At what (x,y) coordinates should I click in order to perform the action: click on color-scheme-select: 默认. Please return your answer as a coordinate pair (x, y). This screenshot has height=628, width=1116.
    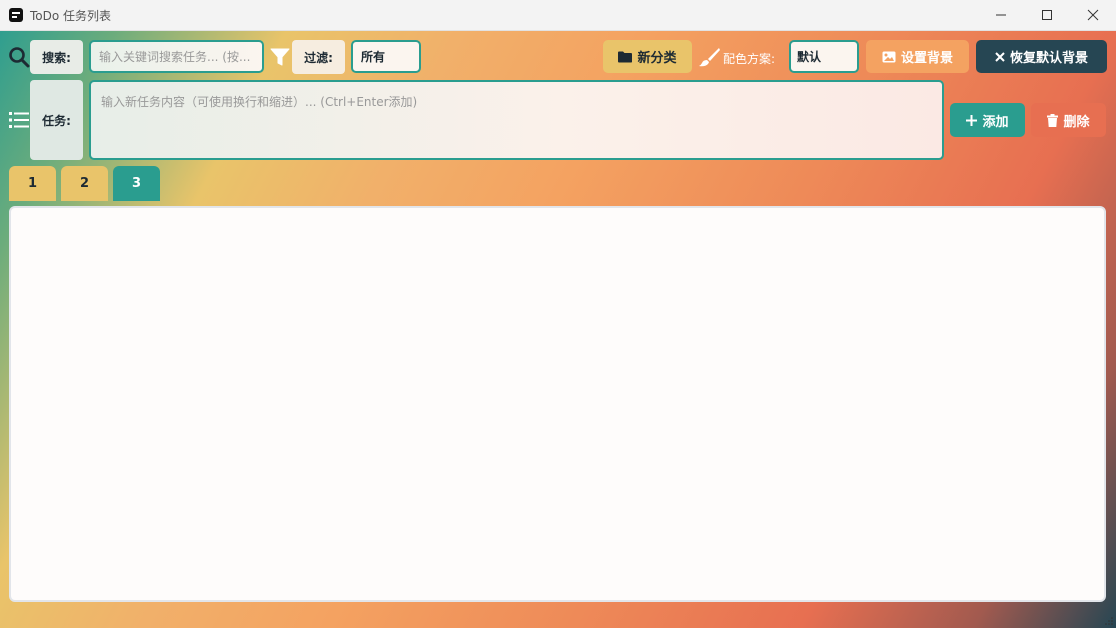
    Looking at the image, I should click on (824, 56).